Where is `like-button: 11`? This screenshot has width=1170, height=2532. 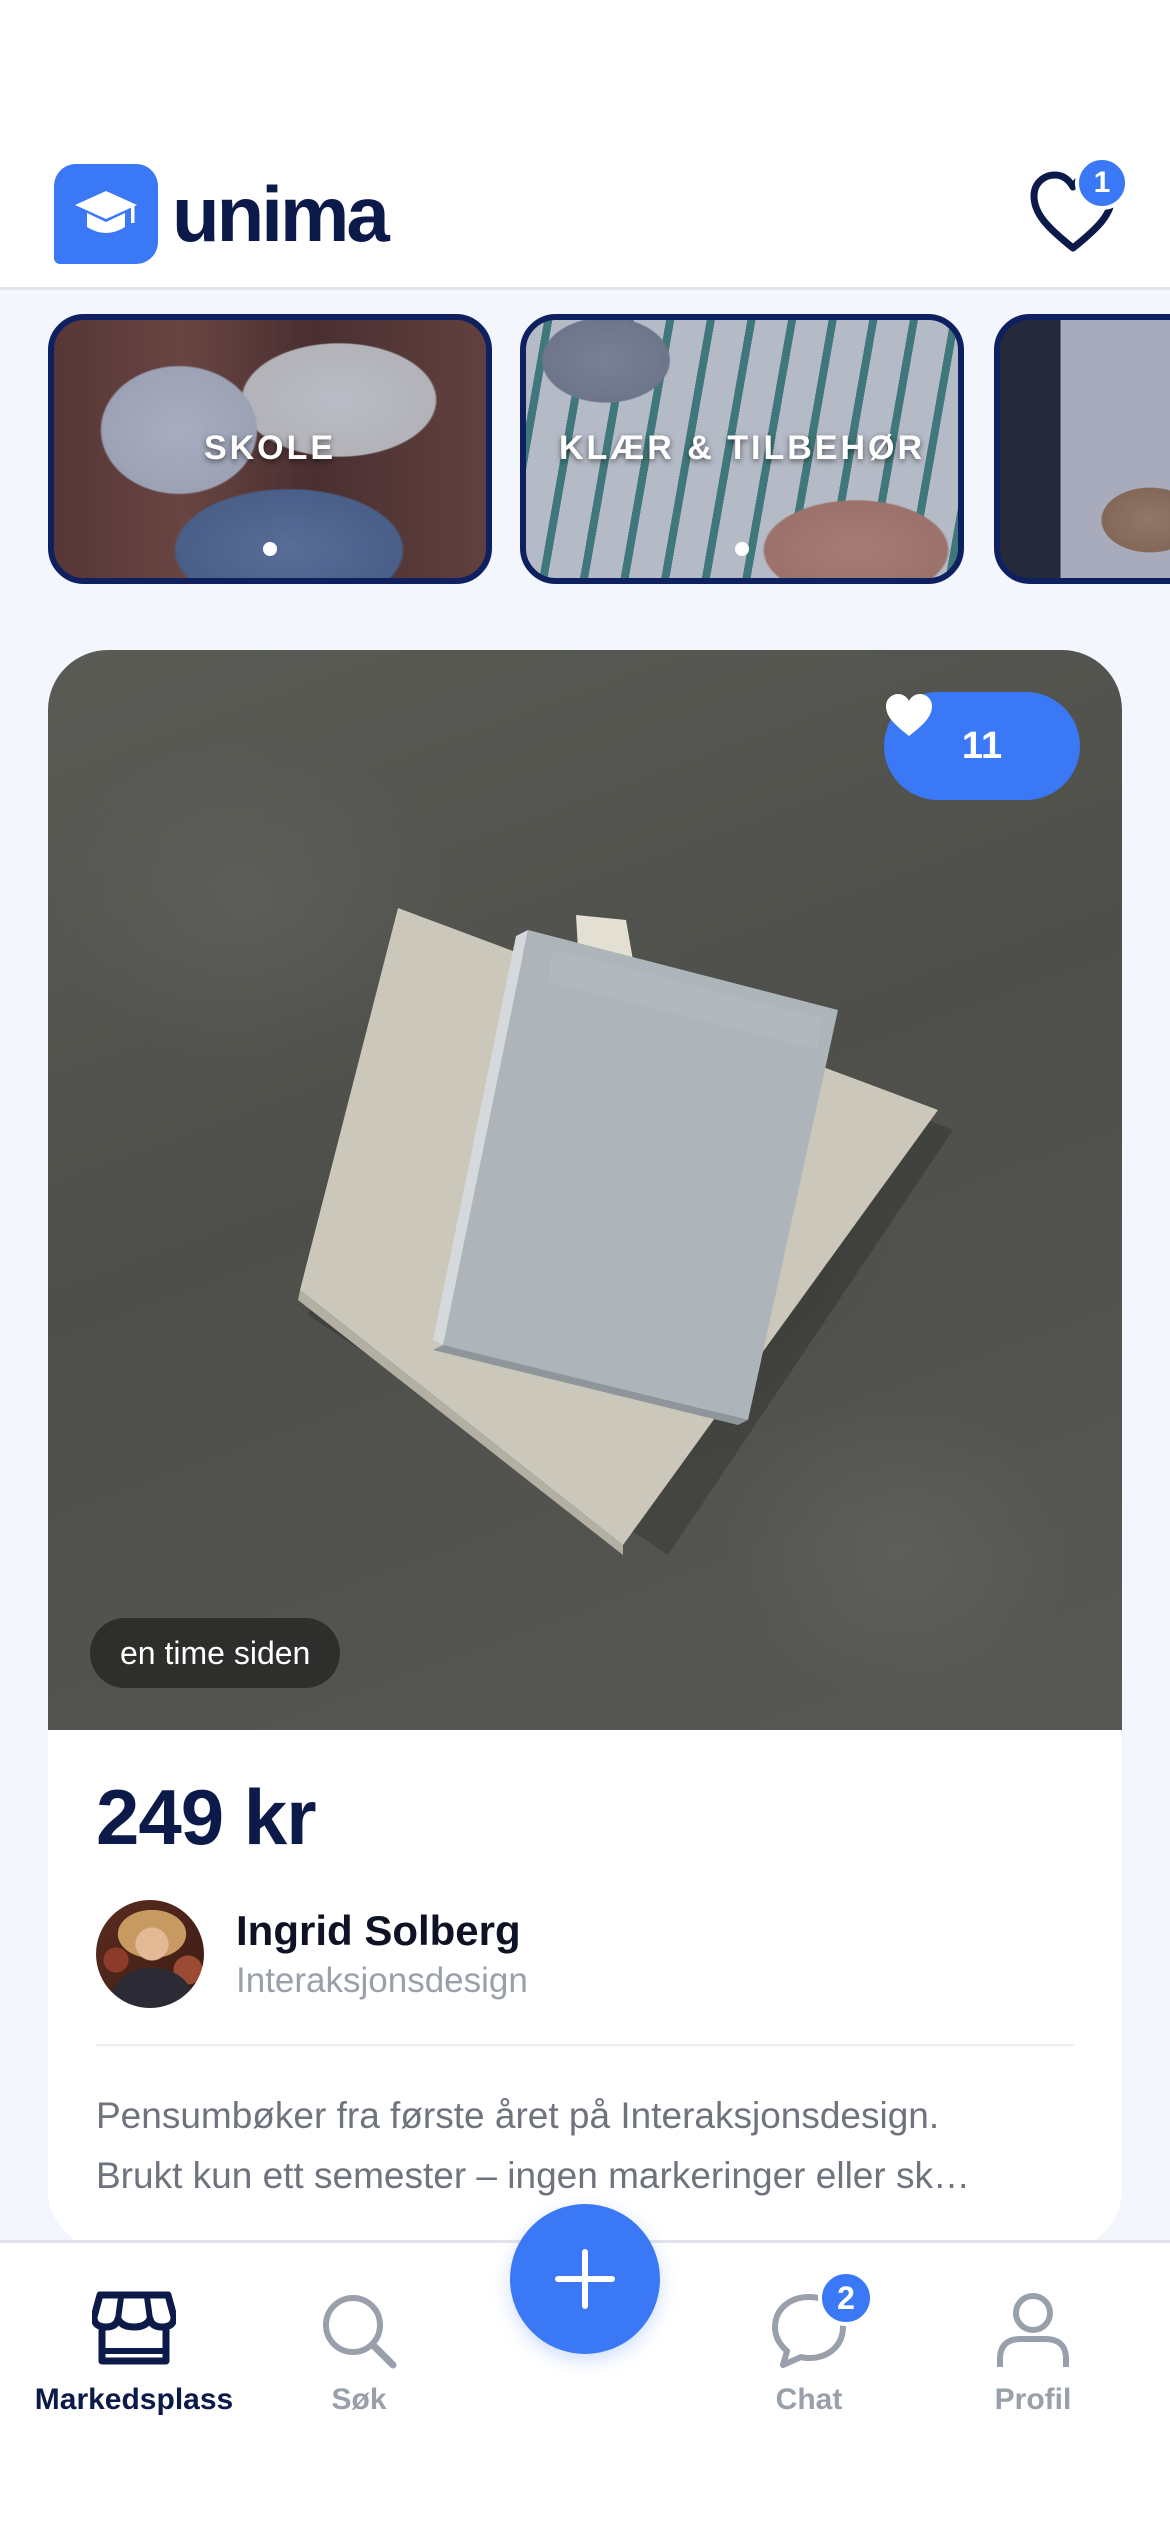 like-button: 11 is located at coordinates (982, 746).